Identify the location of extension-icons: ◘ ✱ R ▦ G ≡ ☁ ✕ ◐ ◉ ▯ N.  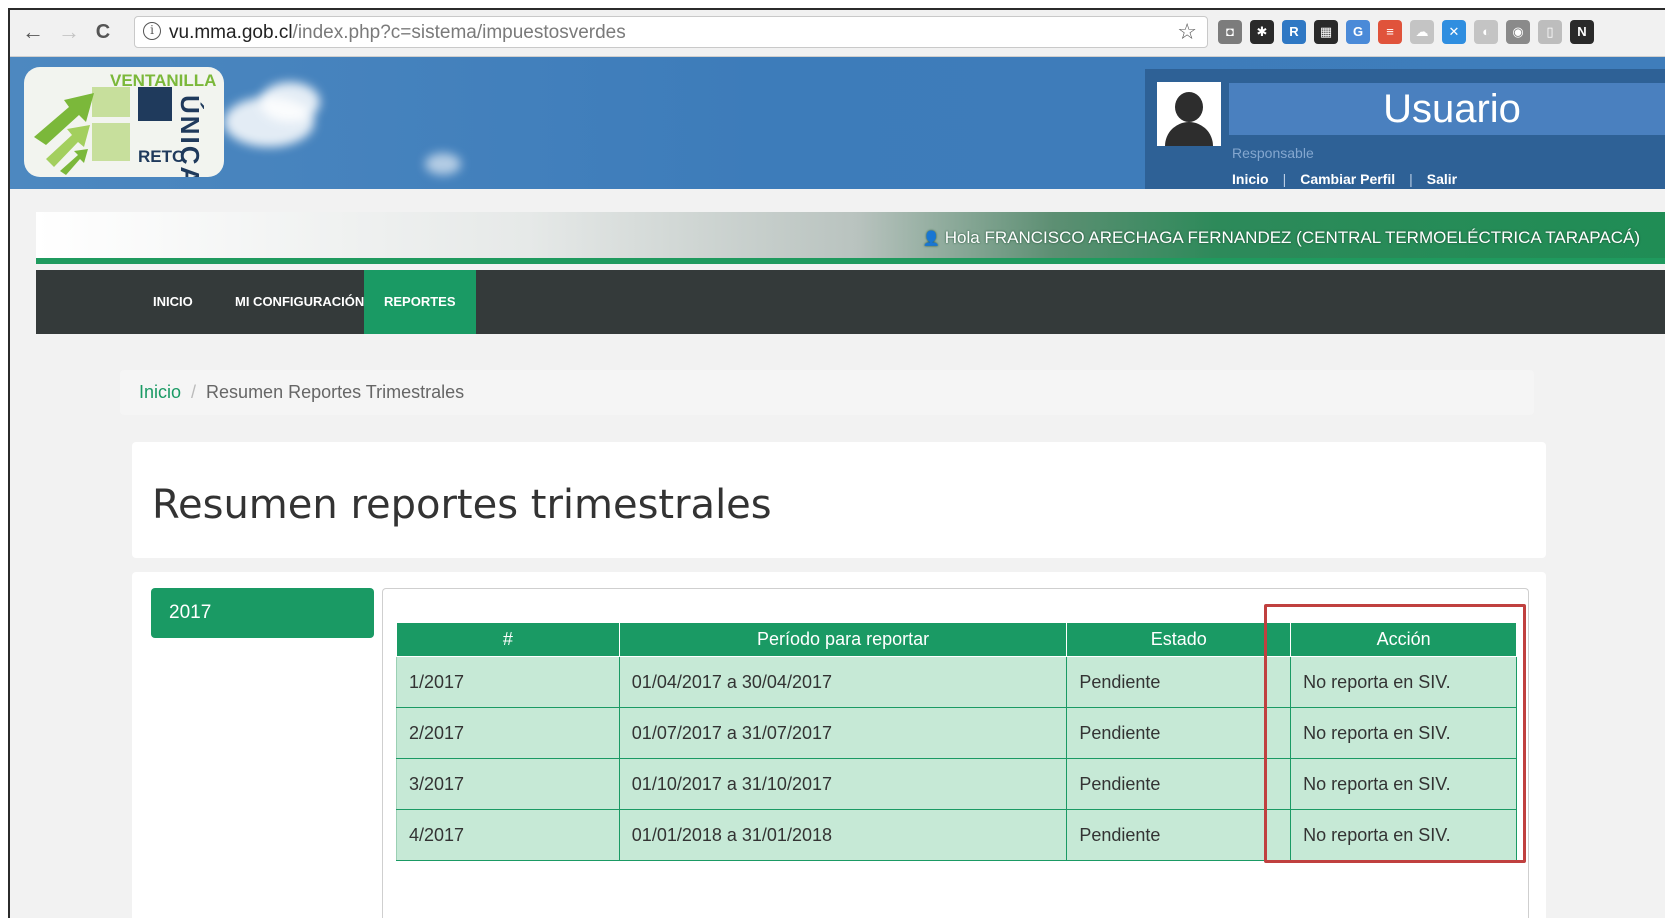
(1406, 33).